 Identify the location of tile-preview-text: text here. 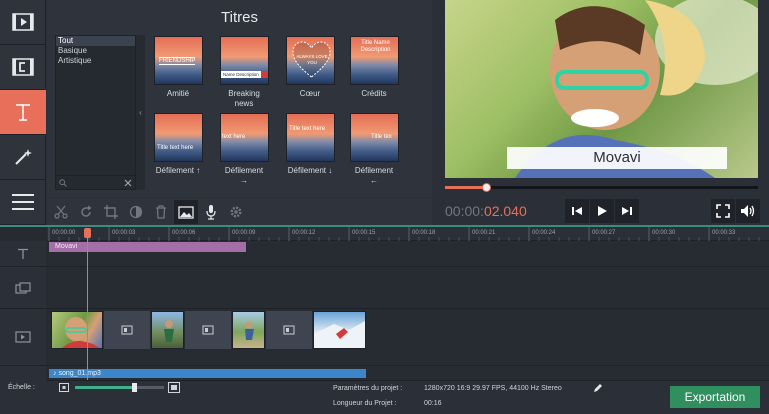
(234, 137).